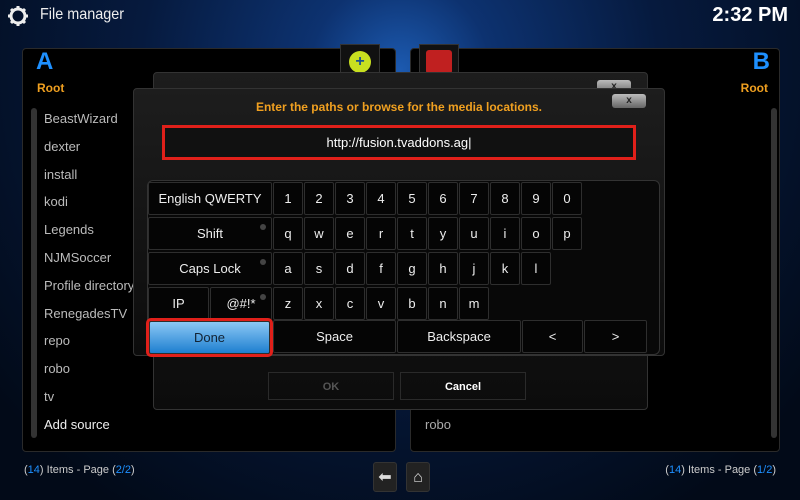 The width and height of the screenshot is (800, 500). I want to click on list-item: repo, so click(57, 340).